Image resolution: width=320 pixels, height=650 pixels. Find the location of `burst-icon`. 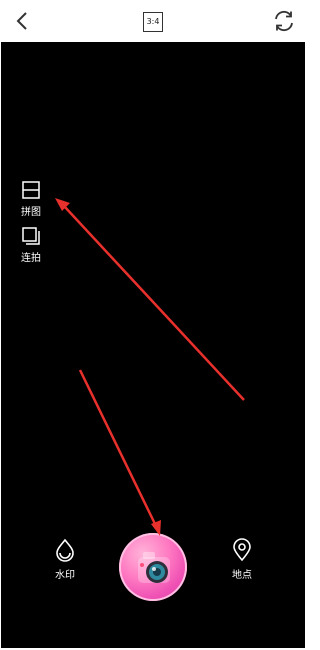

burst-icon is located at coordinates (31, 236).